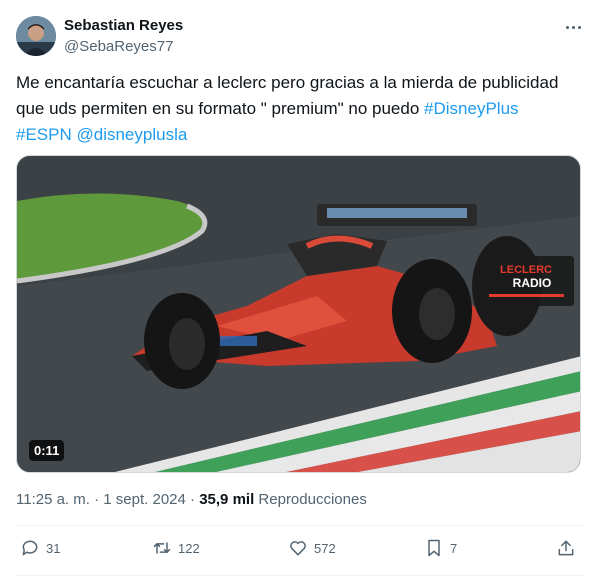 This screenshot has height=583, width=601. What do you see at coordinates (131, 134) in the screenshot?
I see `mention-disneyplusla: @disneyplusla` at bounding box center [131, 134].